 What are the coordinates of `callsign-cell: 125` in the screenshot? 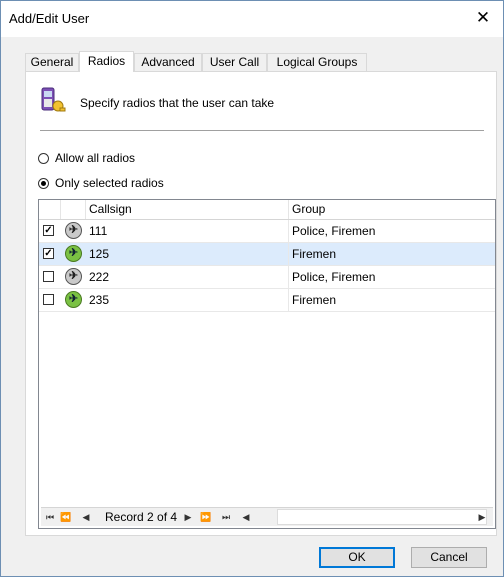 It's located at (187, 254).